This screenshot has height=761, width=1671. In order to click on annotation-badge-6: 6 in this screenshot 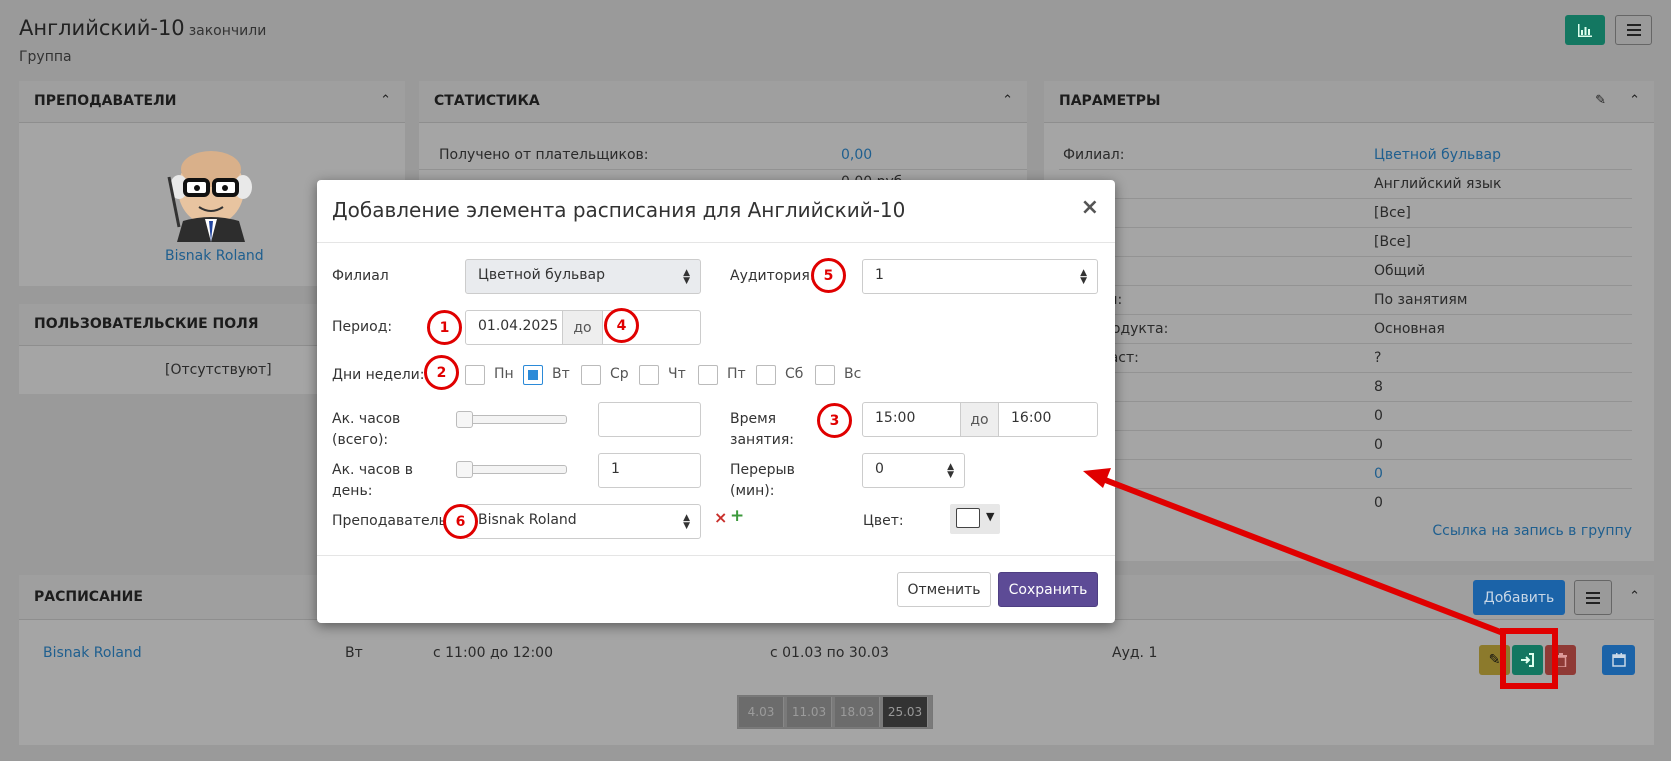, I will do `click(460, 521)`.